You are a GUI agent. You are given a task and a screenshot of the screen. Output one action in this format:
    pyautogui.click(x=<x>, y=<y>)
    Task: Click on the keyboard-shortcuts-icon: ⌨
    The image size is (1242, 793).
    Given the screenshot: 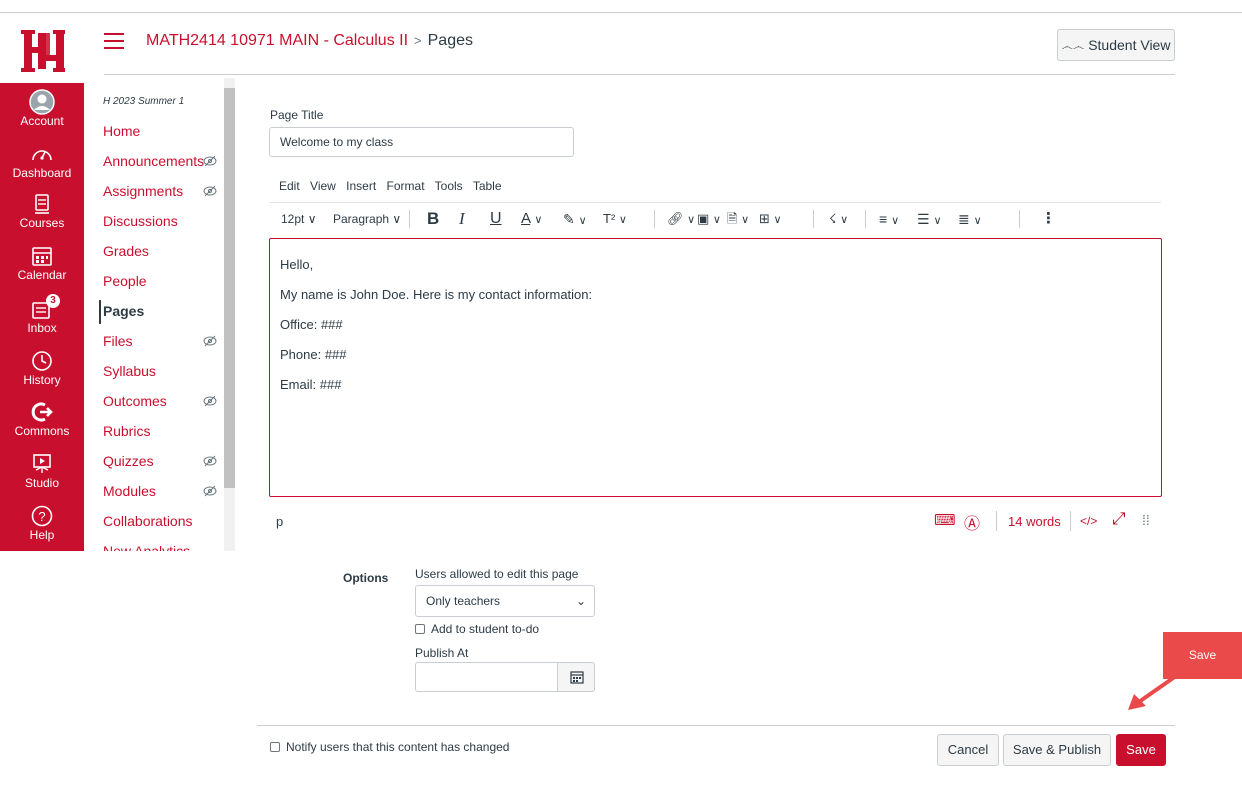 What is the action you would take?
    pyautogui.click(x=945, y=520)
    